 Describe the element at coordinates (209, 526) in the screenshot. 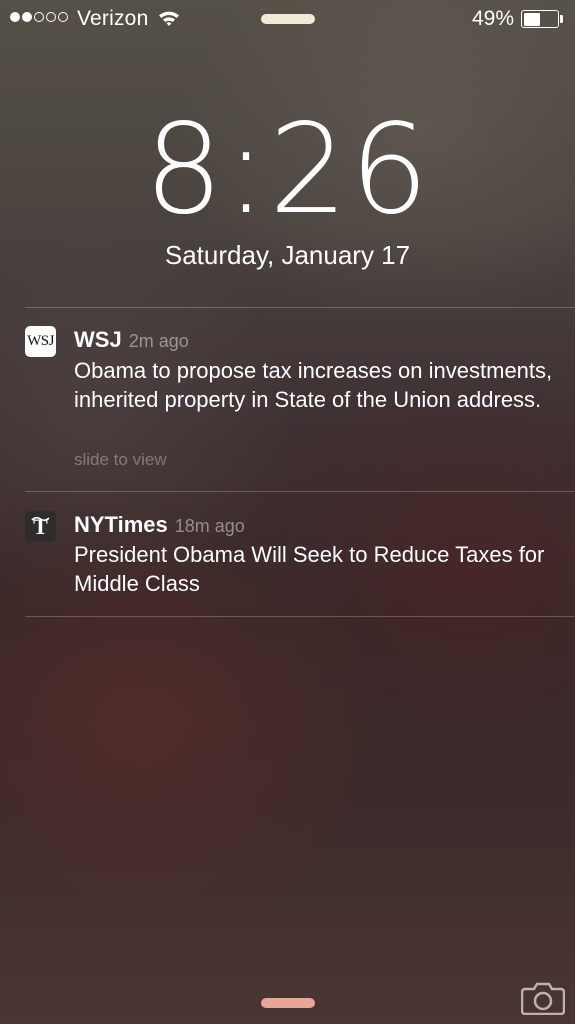

I see `notification-timestamp: 18m ago` at that location.